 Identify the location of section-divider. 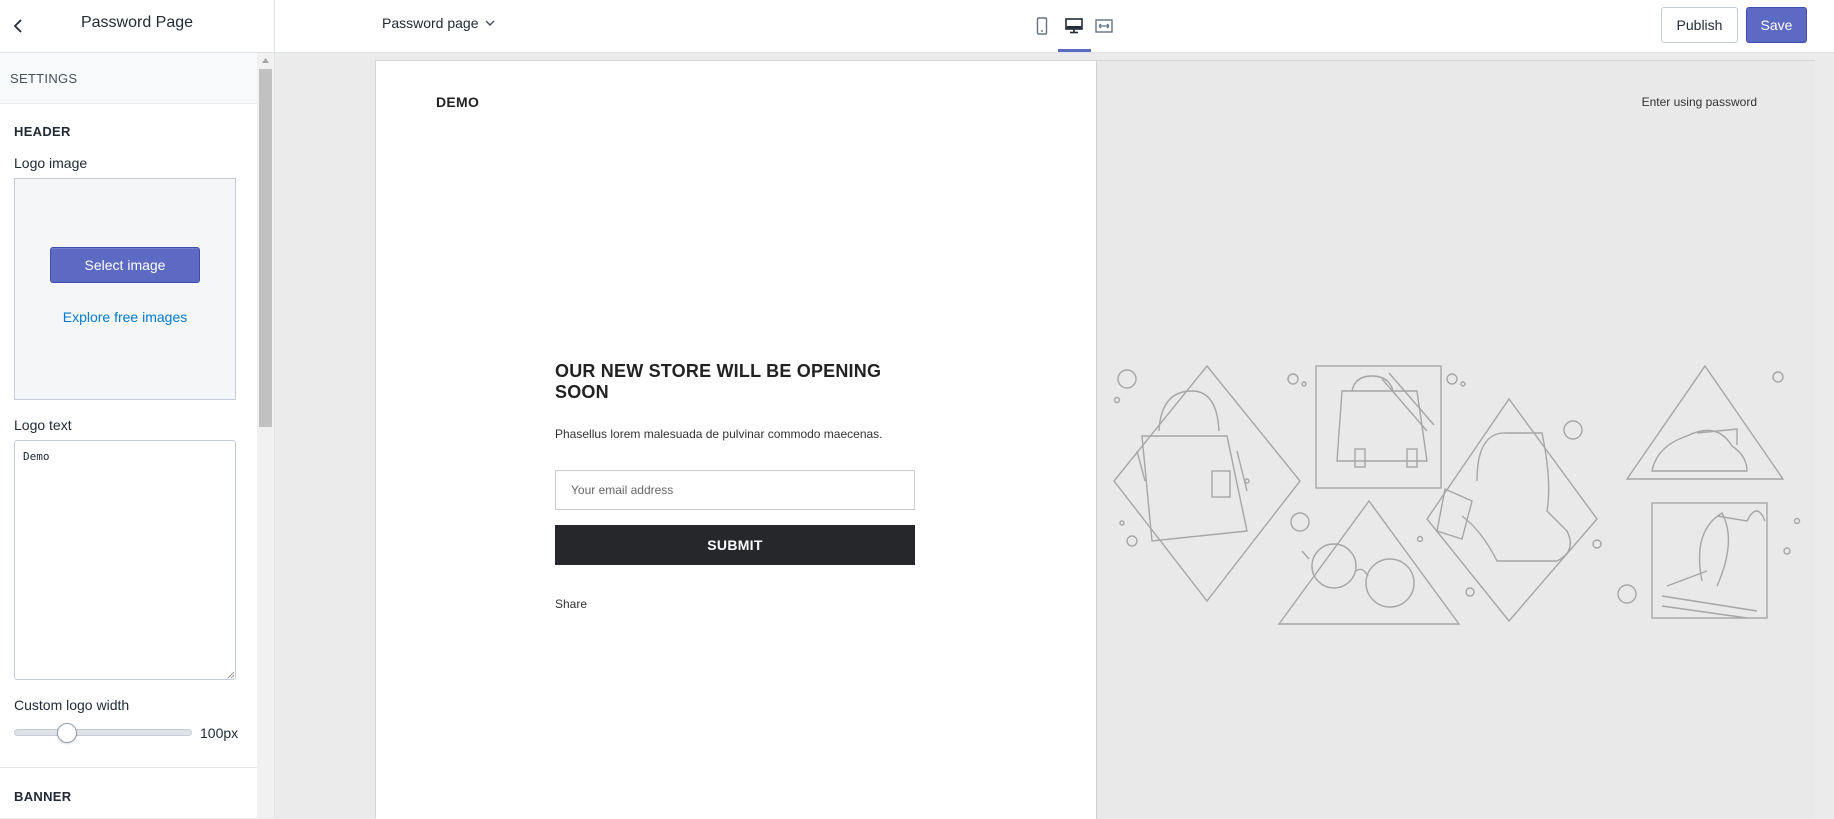
(128, 767).